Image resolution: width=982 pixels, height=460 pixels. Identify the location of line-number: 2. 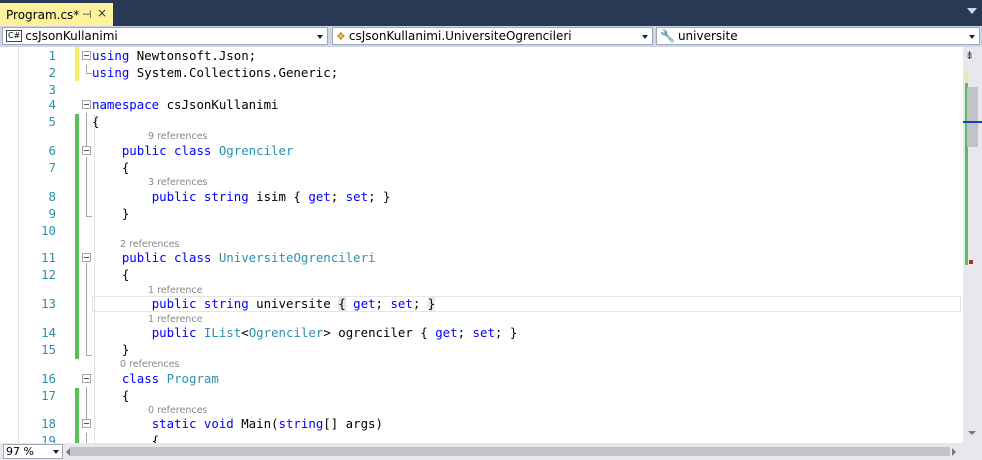
(52, 72).